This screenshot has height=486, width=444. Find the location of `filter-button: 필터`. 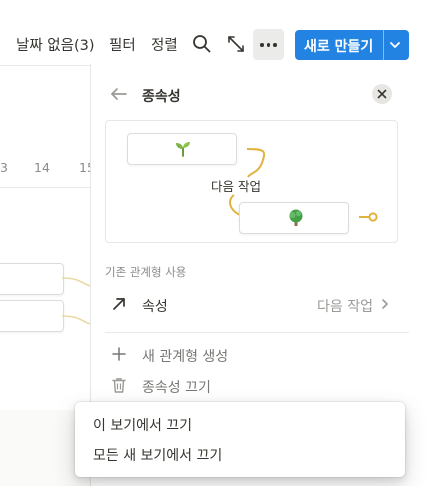

filter-button: 필터 is located at coordinates (122, 44).